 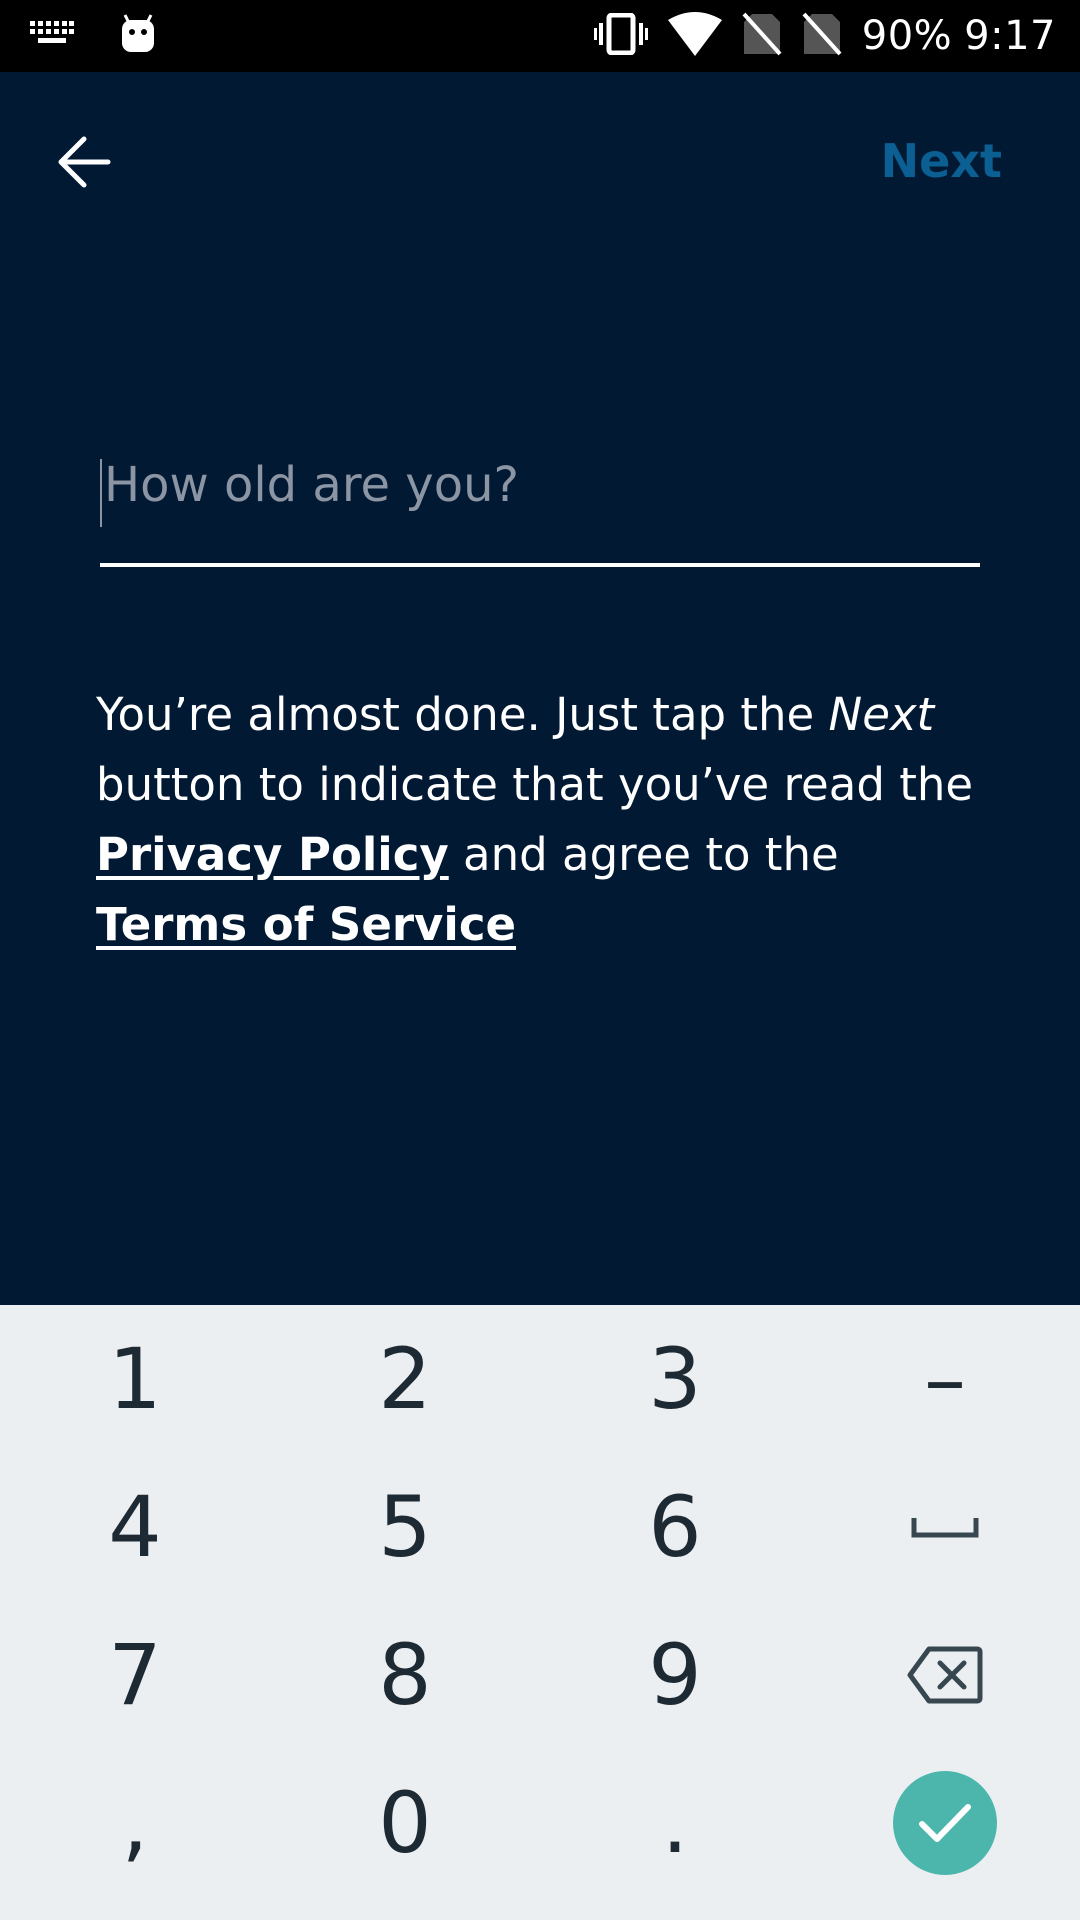 I want to click on key-period: ., so click(x=675, y=1823).